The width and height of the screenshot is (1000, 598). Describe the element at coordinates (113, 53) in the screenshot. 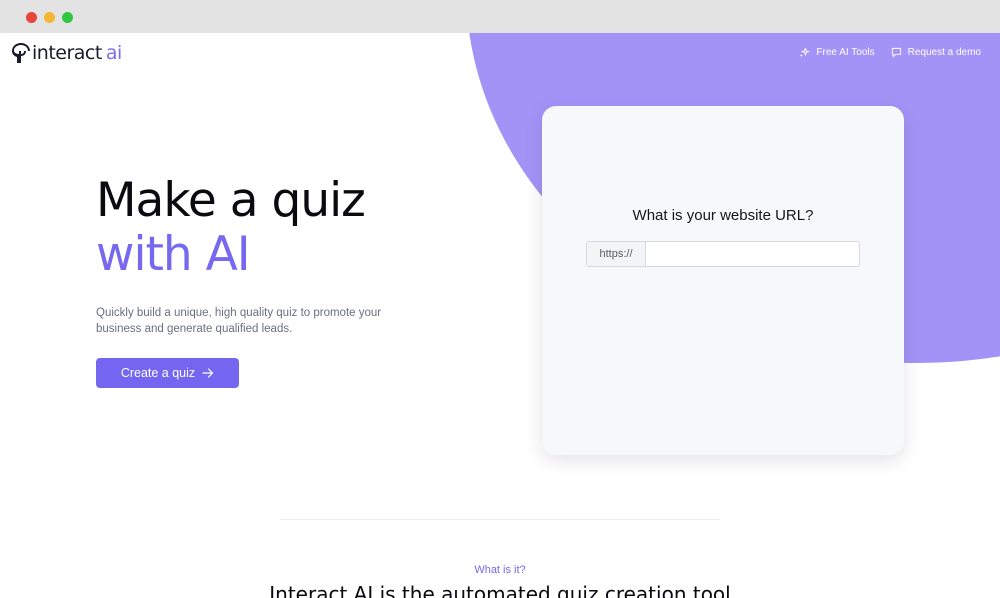

I see `brand-suffix: ai` at that location.